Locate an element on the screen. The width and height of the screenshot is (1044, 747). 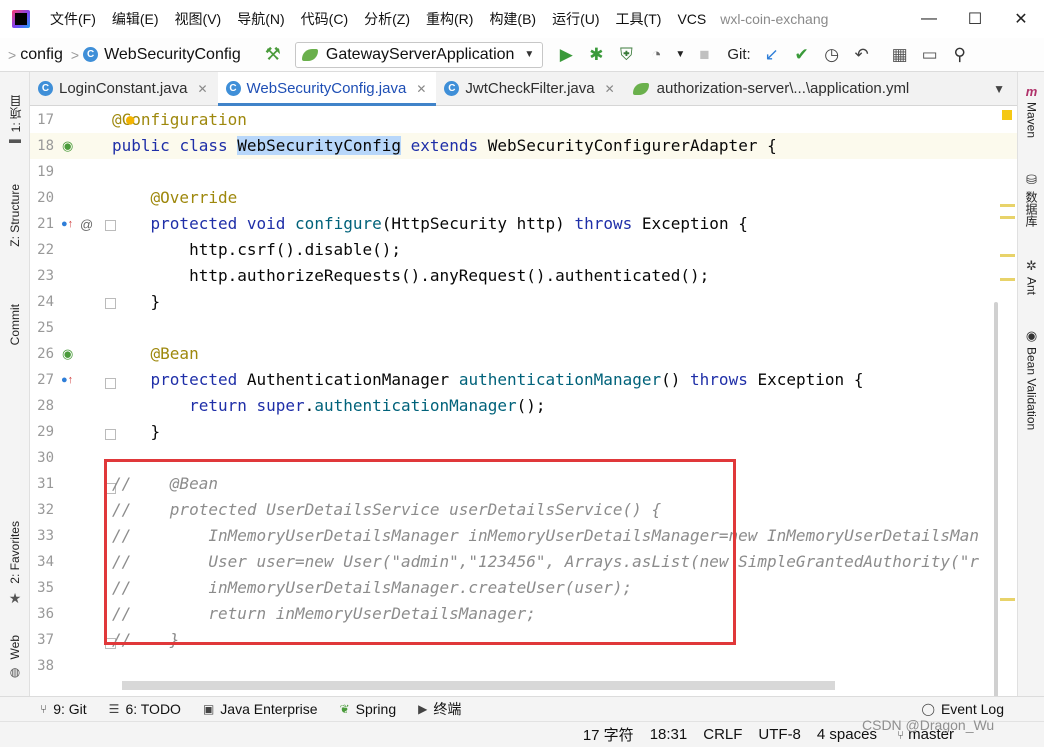
breadcrumb-item-class: WebSecurityConfig is located at coordinates (172, 55).